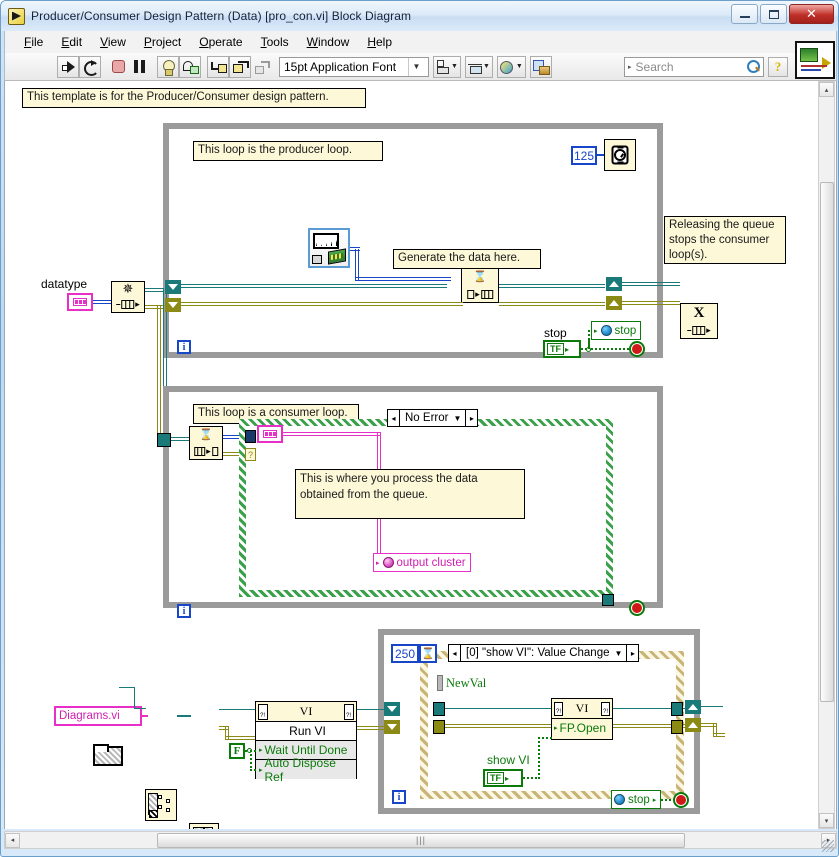 The width and height of the screenshot is (839, 857). I want to click on minimize-button, so click(744, 14).